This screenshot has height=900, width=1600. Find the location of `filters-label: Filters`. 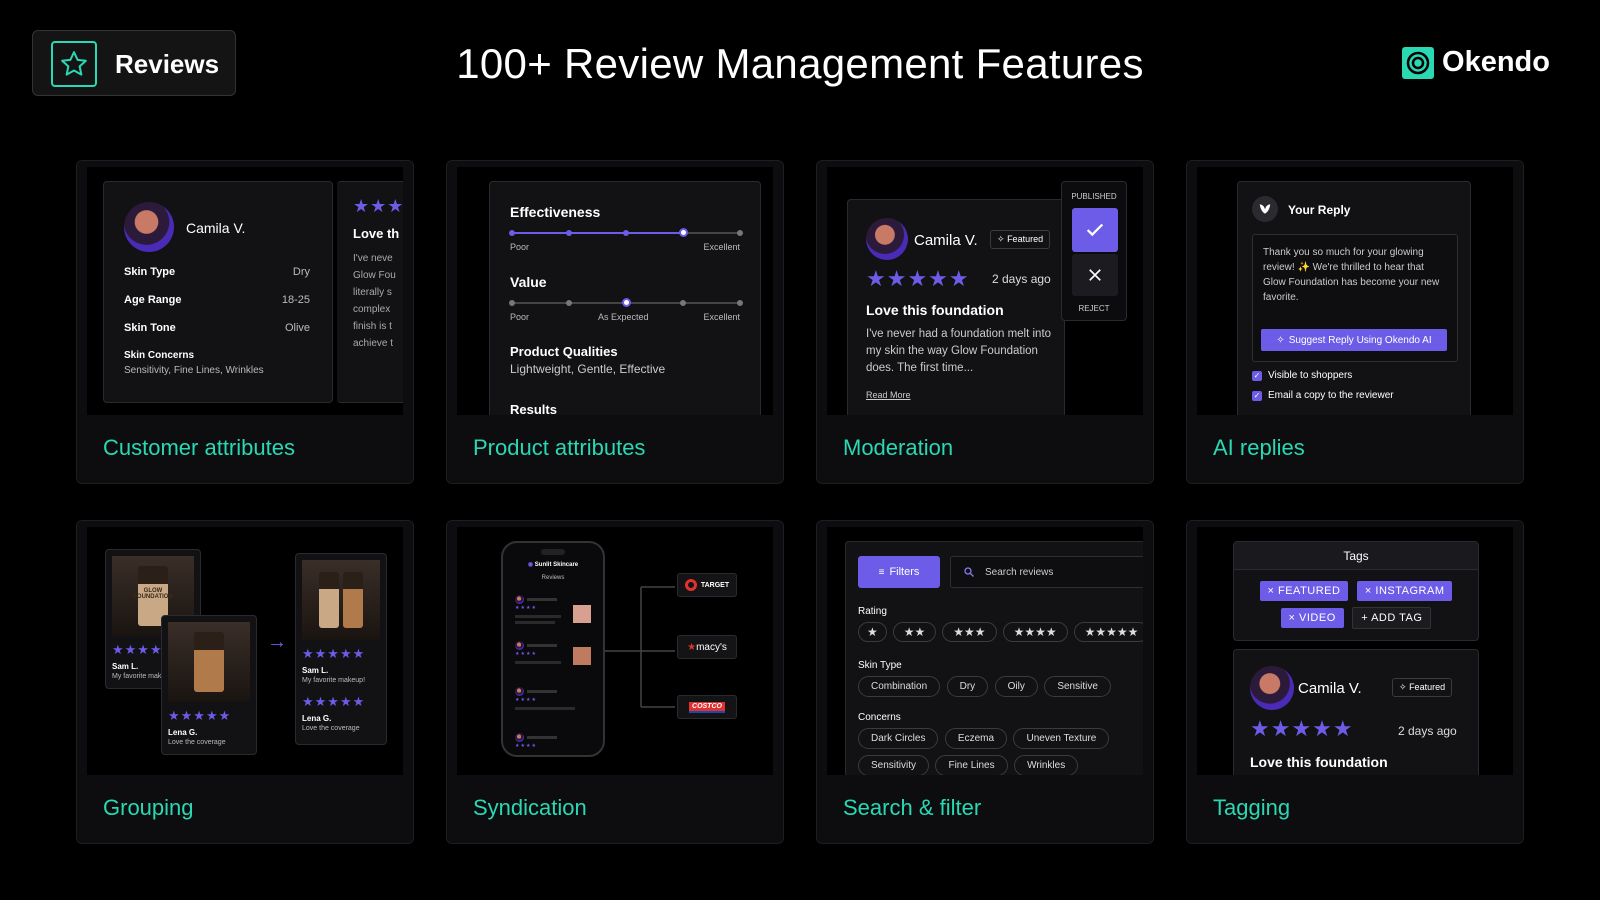

filters-label: Filters is located at coordinates (904, 572).